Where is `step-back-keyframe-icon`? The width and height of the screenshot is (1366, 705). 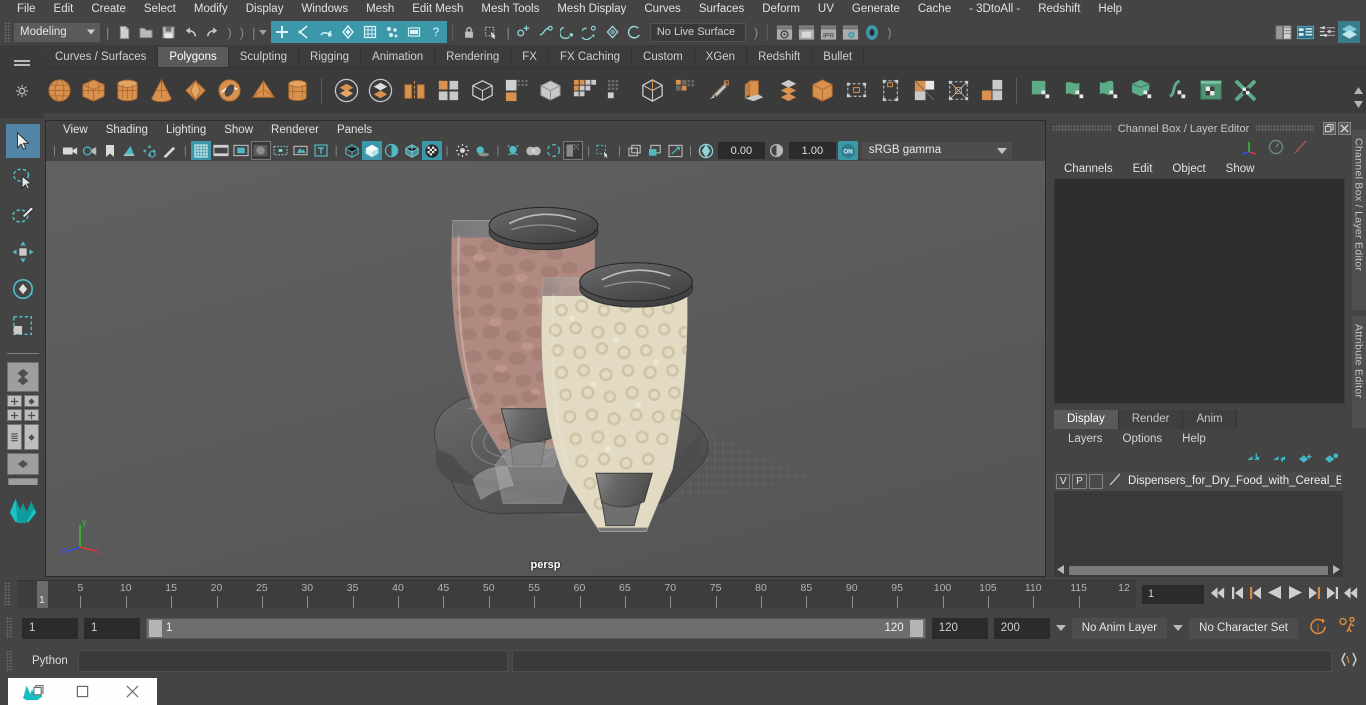
step-back-keyframe-icon is located at coordinates (1238, 594).